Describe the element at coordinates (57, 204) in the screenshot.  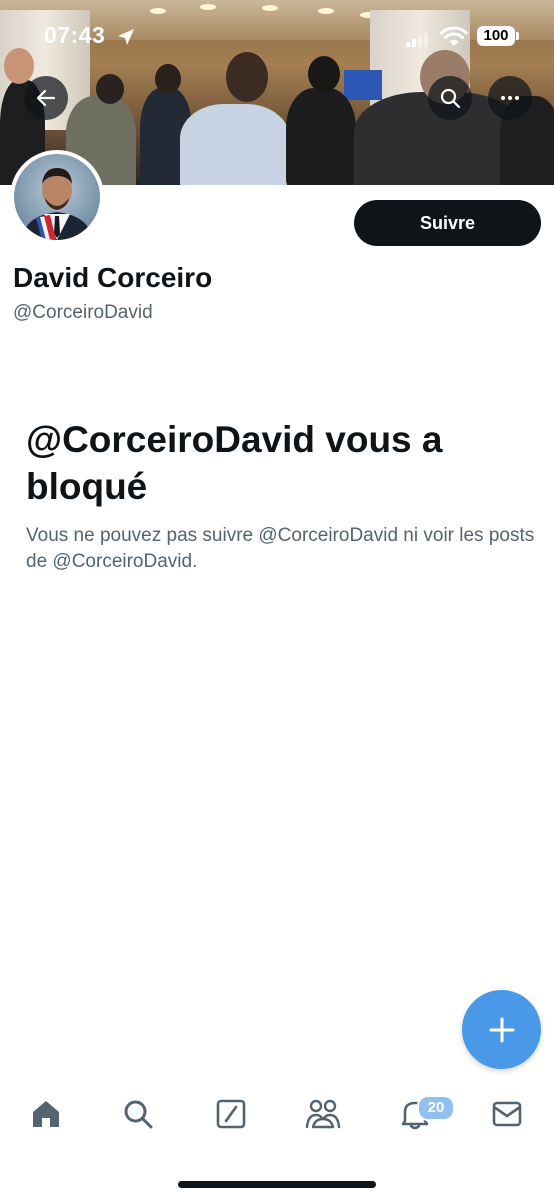
I see `avatar-portrait` at that location.